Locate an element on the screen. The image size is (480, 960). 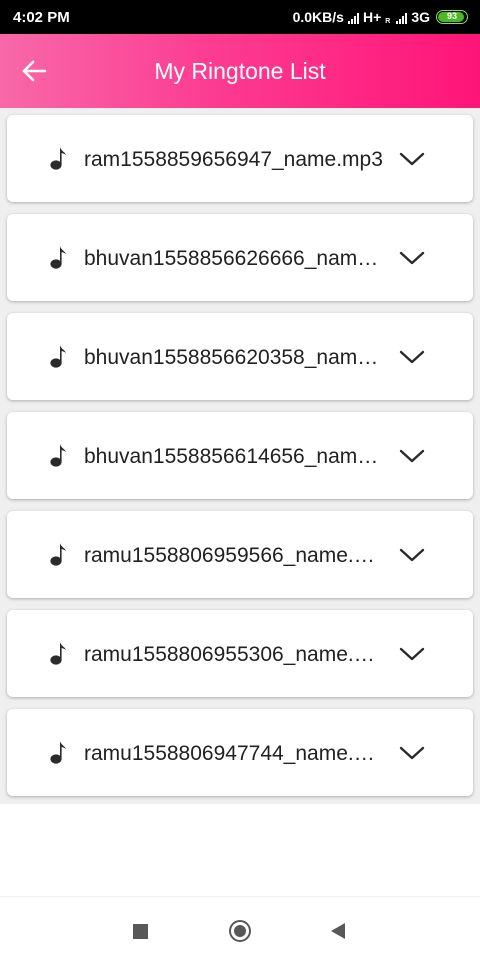
ringtone-label: ramu1558806959566_name.mp3 is located at coordinates (234, 555).